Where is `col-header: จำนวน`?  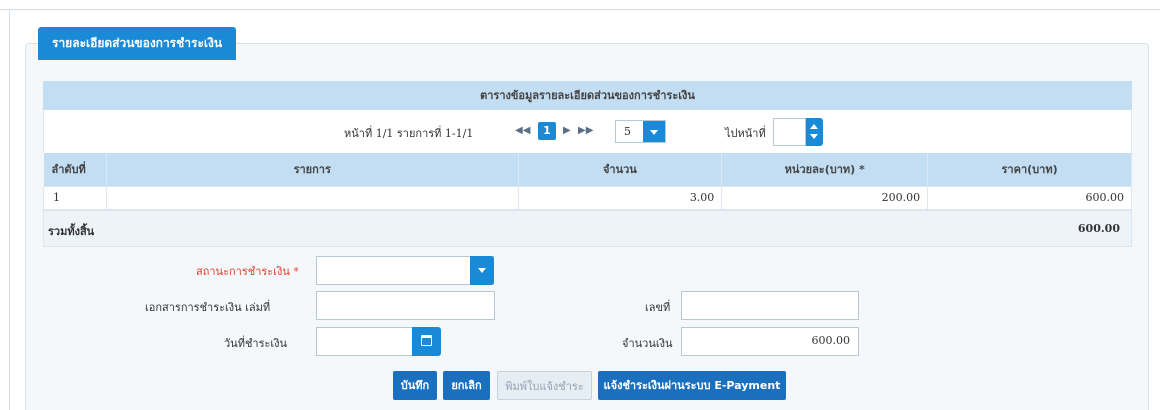
col-header: จำนวน is located at coordinates (620, 169).